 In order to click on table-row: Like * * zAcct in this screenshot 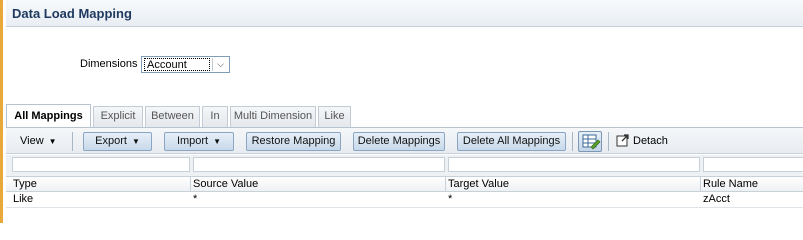, I will do `click(404, 200)`.